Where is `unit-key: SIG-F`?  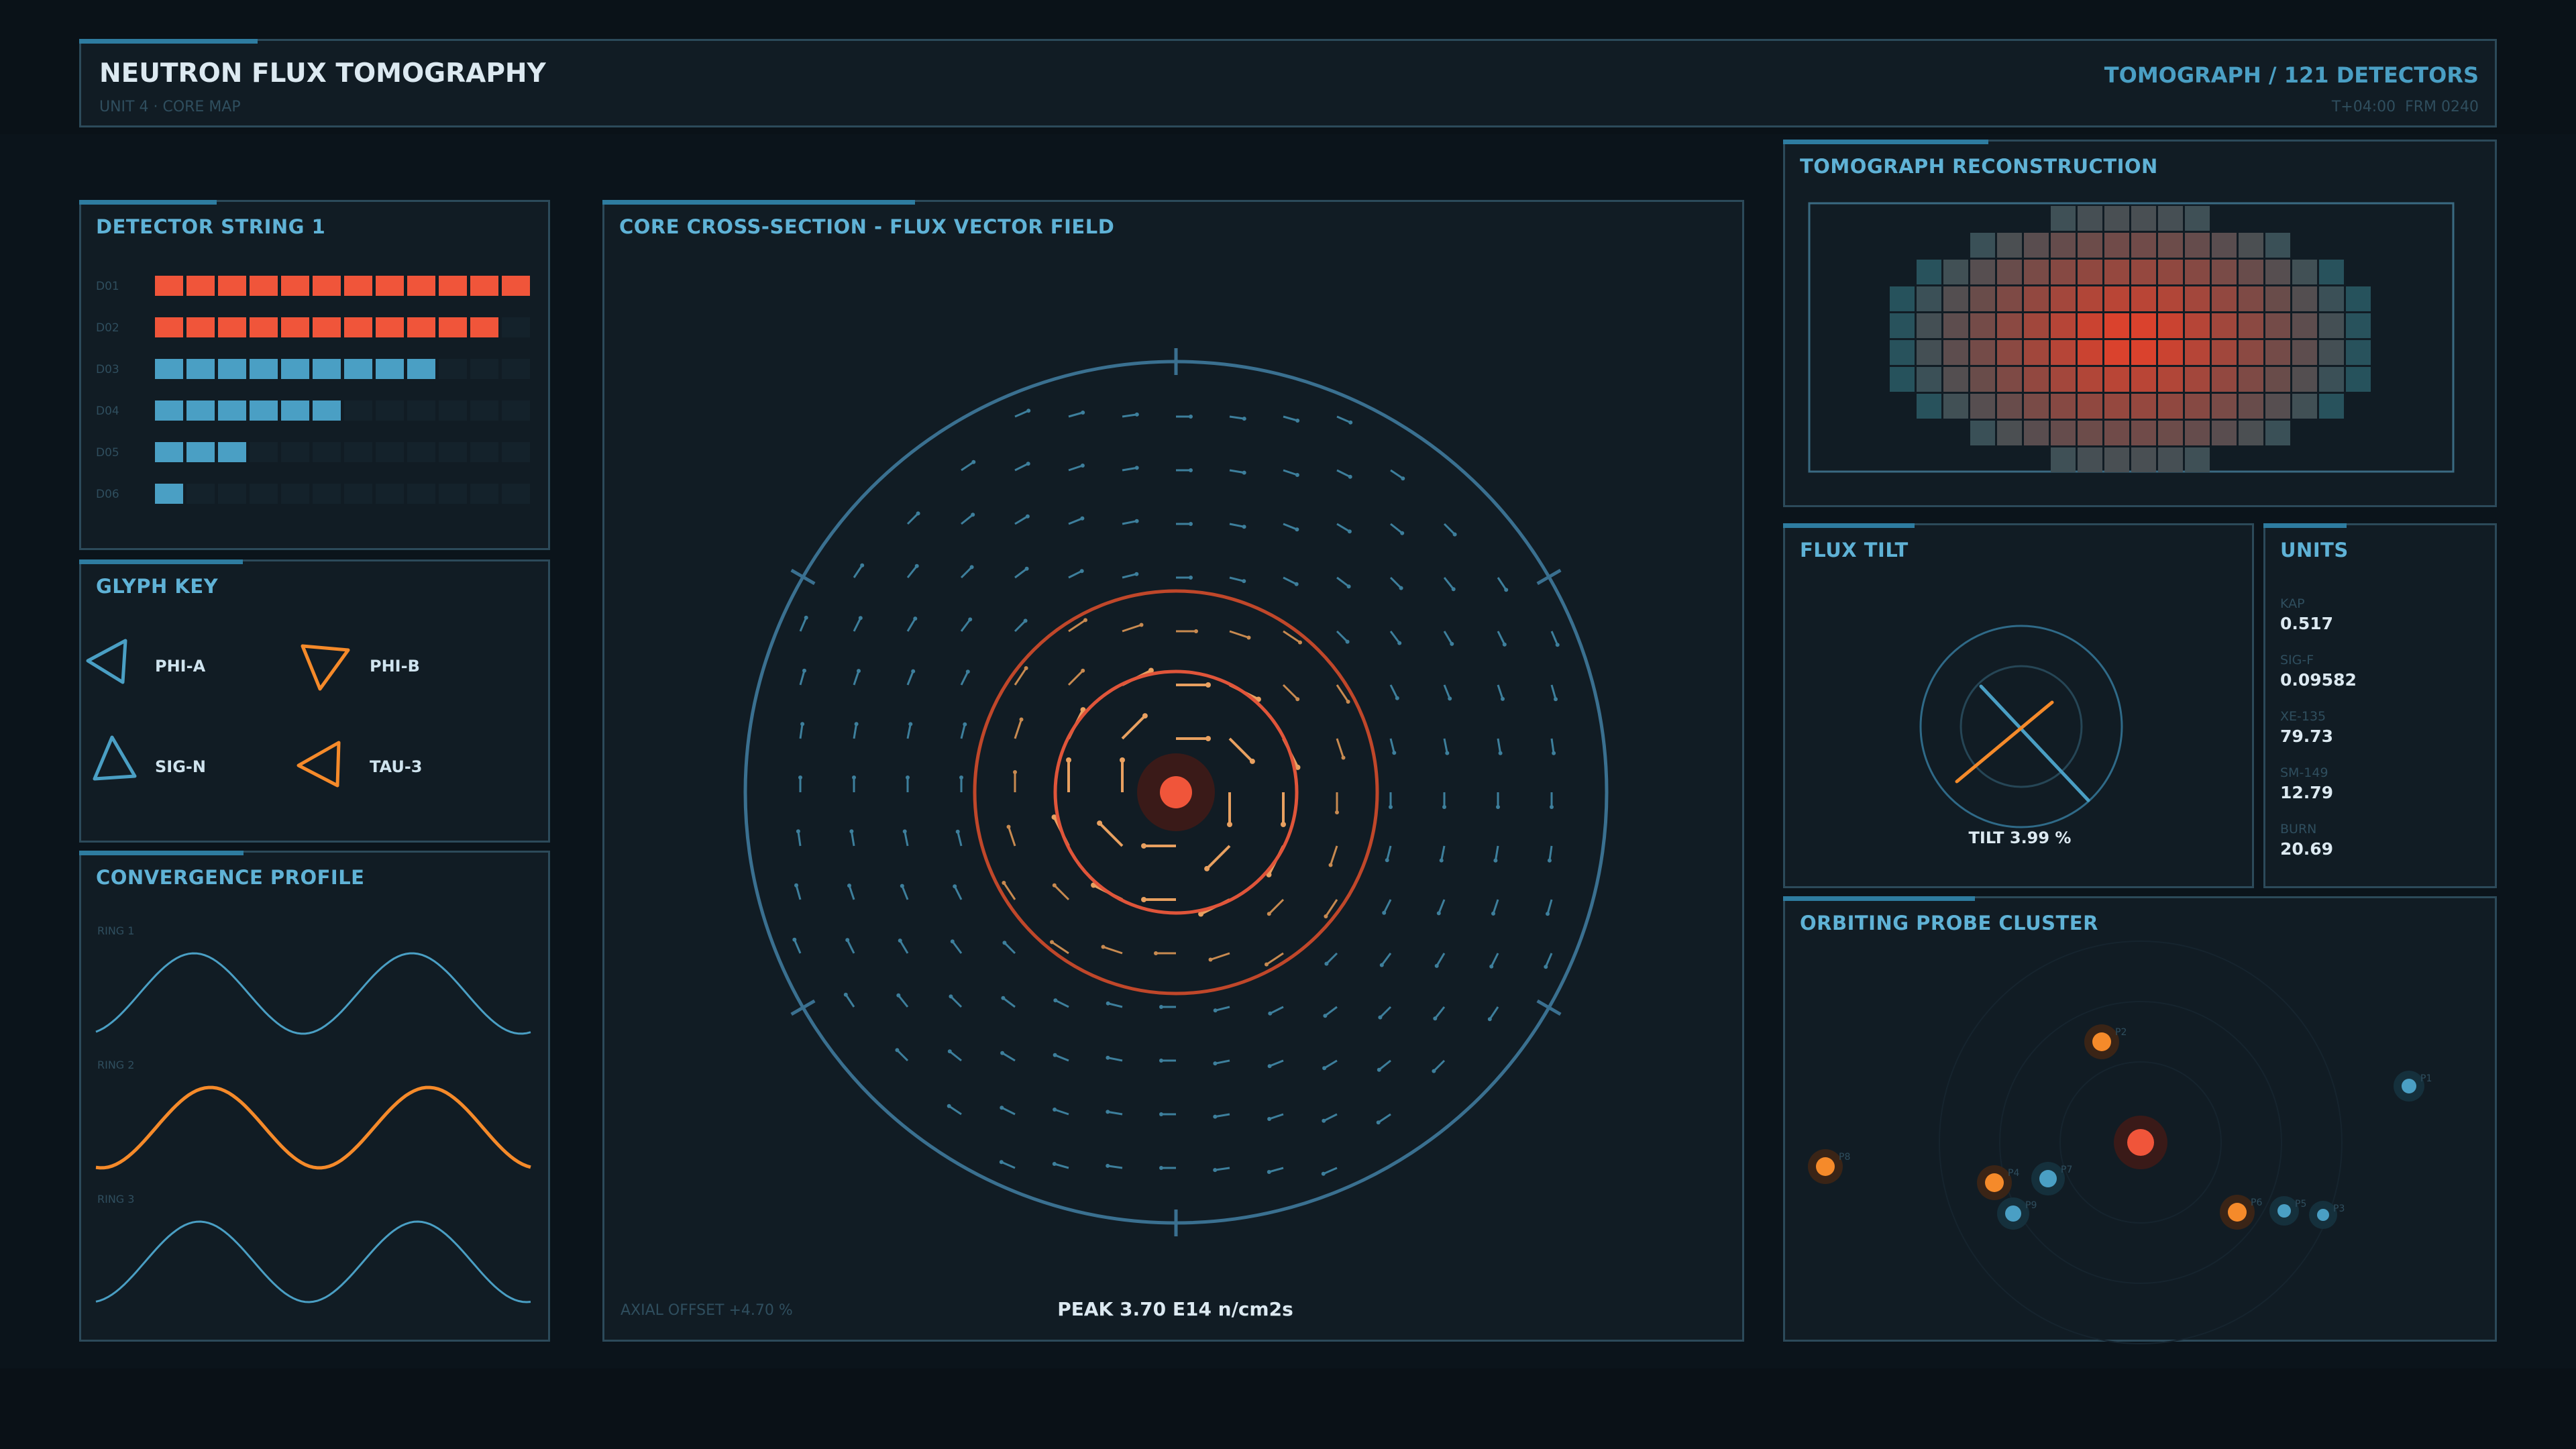 unit-key: SIG-F is located at coordinates (2297, 660).